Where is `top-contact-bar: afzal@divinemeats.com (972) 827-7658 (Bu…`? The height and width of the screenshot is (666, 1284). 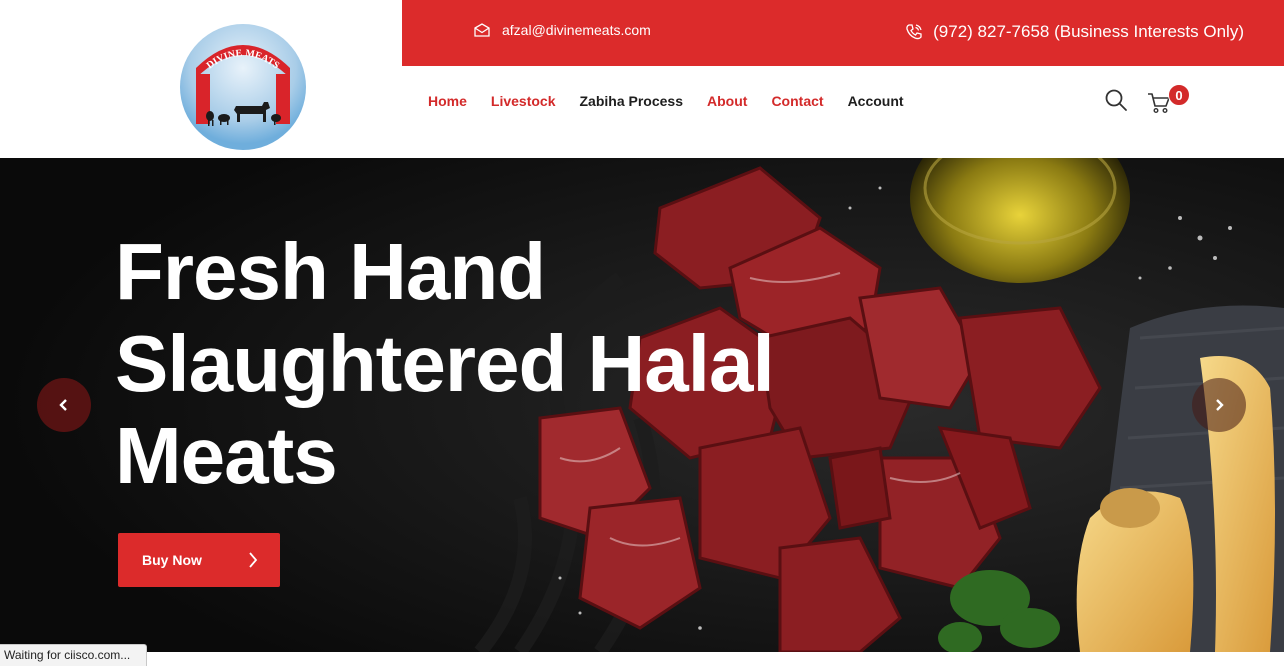
top-contact-bar: afzal@divinemeats.com (972) 827-7658 (Bu… is located at coordinates (843, 33).